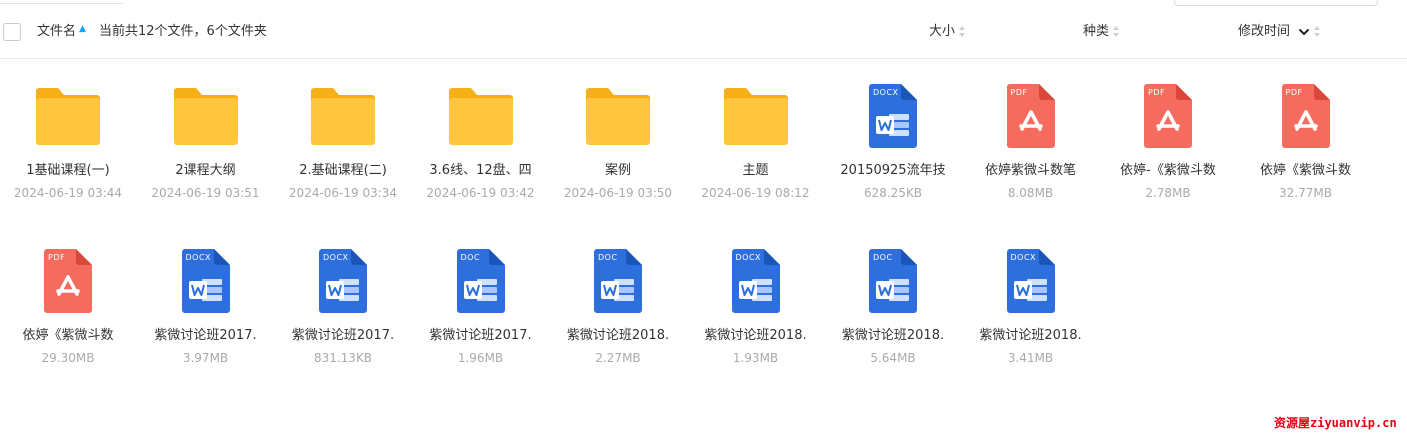  What do you see at coordinates (343, 313) in the screenshot?
I see `file-tile: DOCX 紫微讨论班2017. 831.13KB` at bounding box center [343, 313].